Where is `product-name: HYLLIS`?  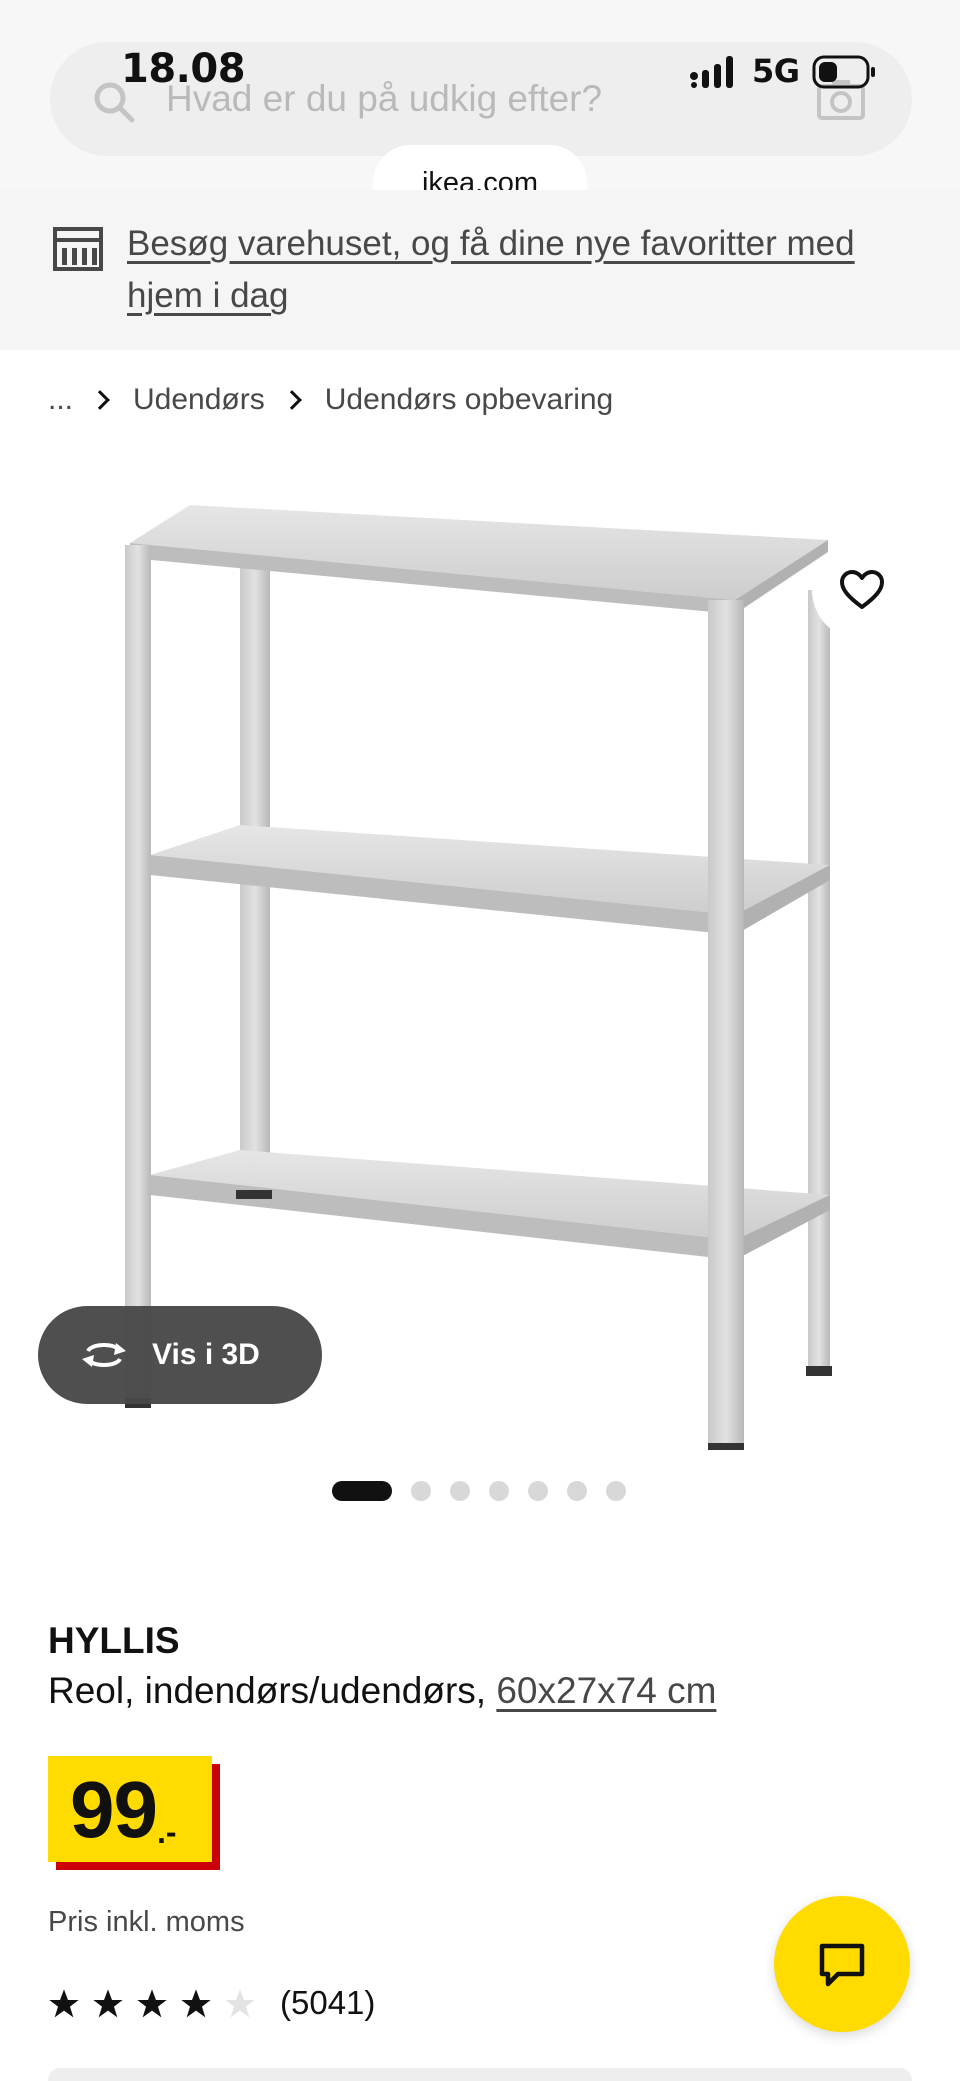
product-name: HYLLIS is located at coordinates (114, 1640).